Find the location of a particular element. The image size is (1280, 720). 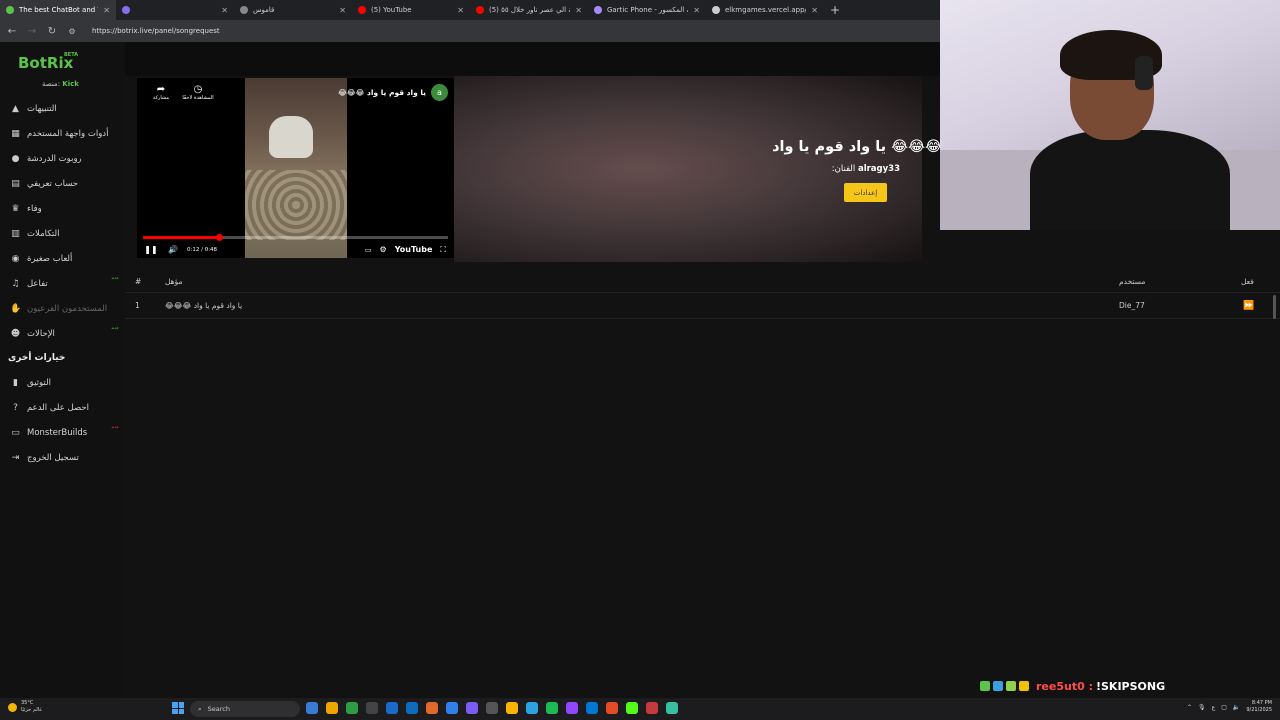

sidebar-item: ☻ الإحالات جديد is located at coordinates (62, 333).